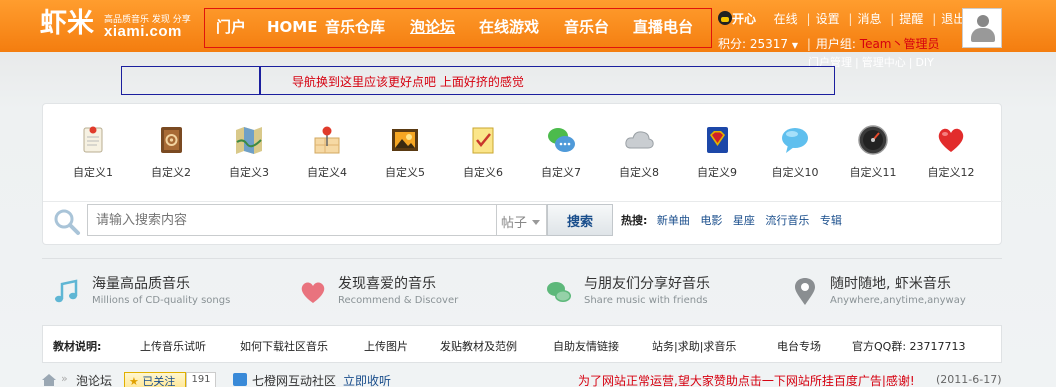  I want to click on hot-search-link: 新单曲, so click(673, 220).